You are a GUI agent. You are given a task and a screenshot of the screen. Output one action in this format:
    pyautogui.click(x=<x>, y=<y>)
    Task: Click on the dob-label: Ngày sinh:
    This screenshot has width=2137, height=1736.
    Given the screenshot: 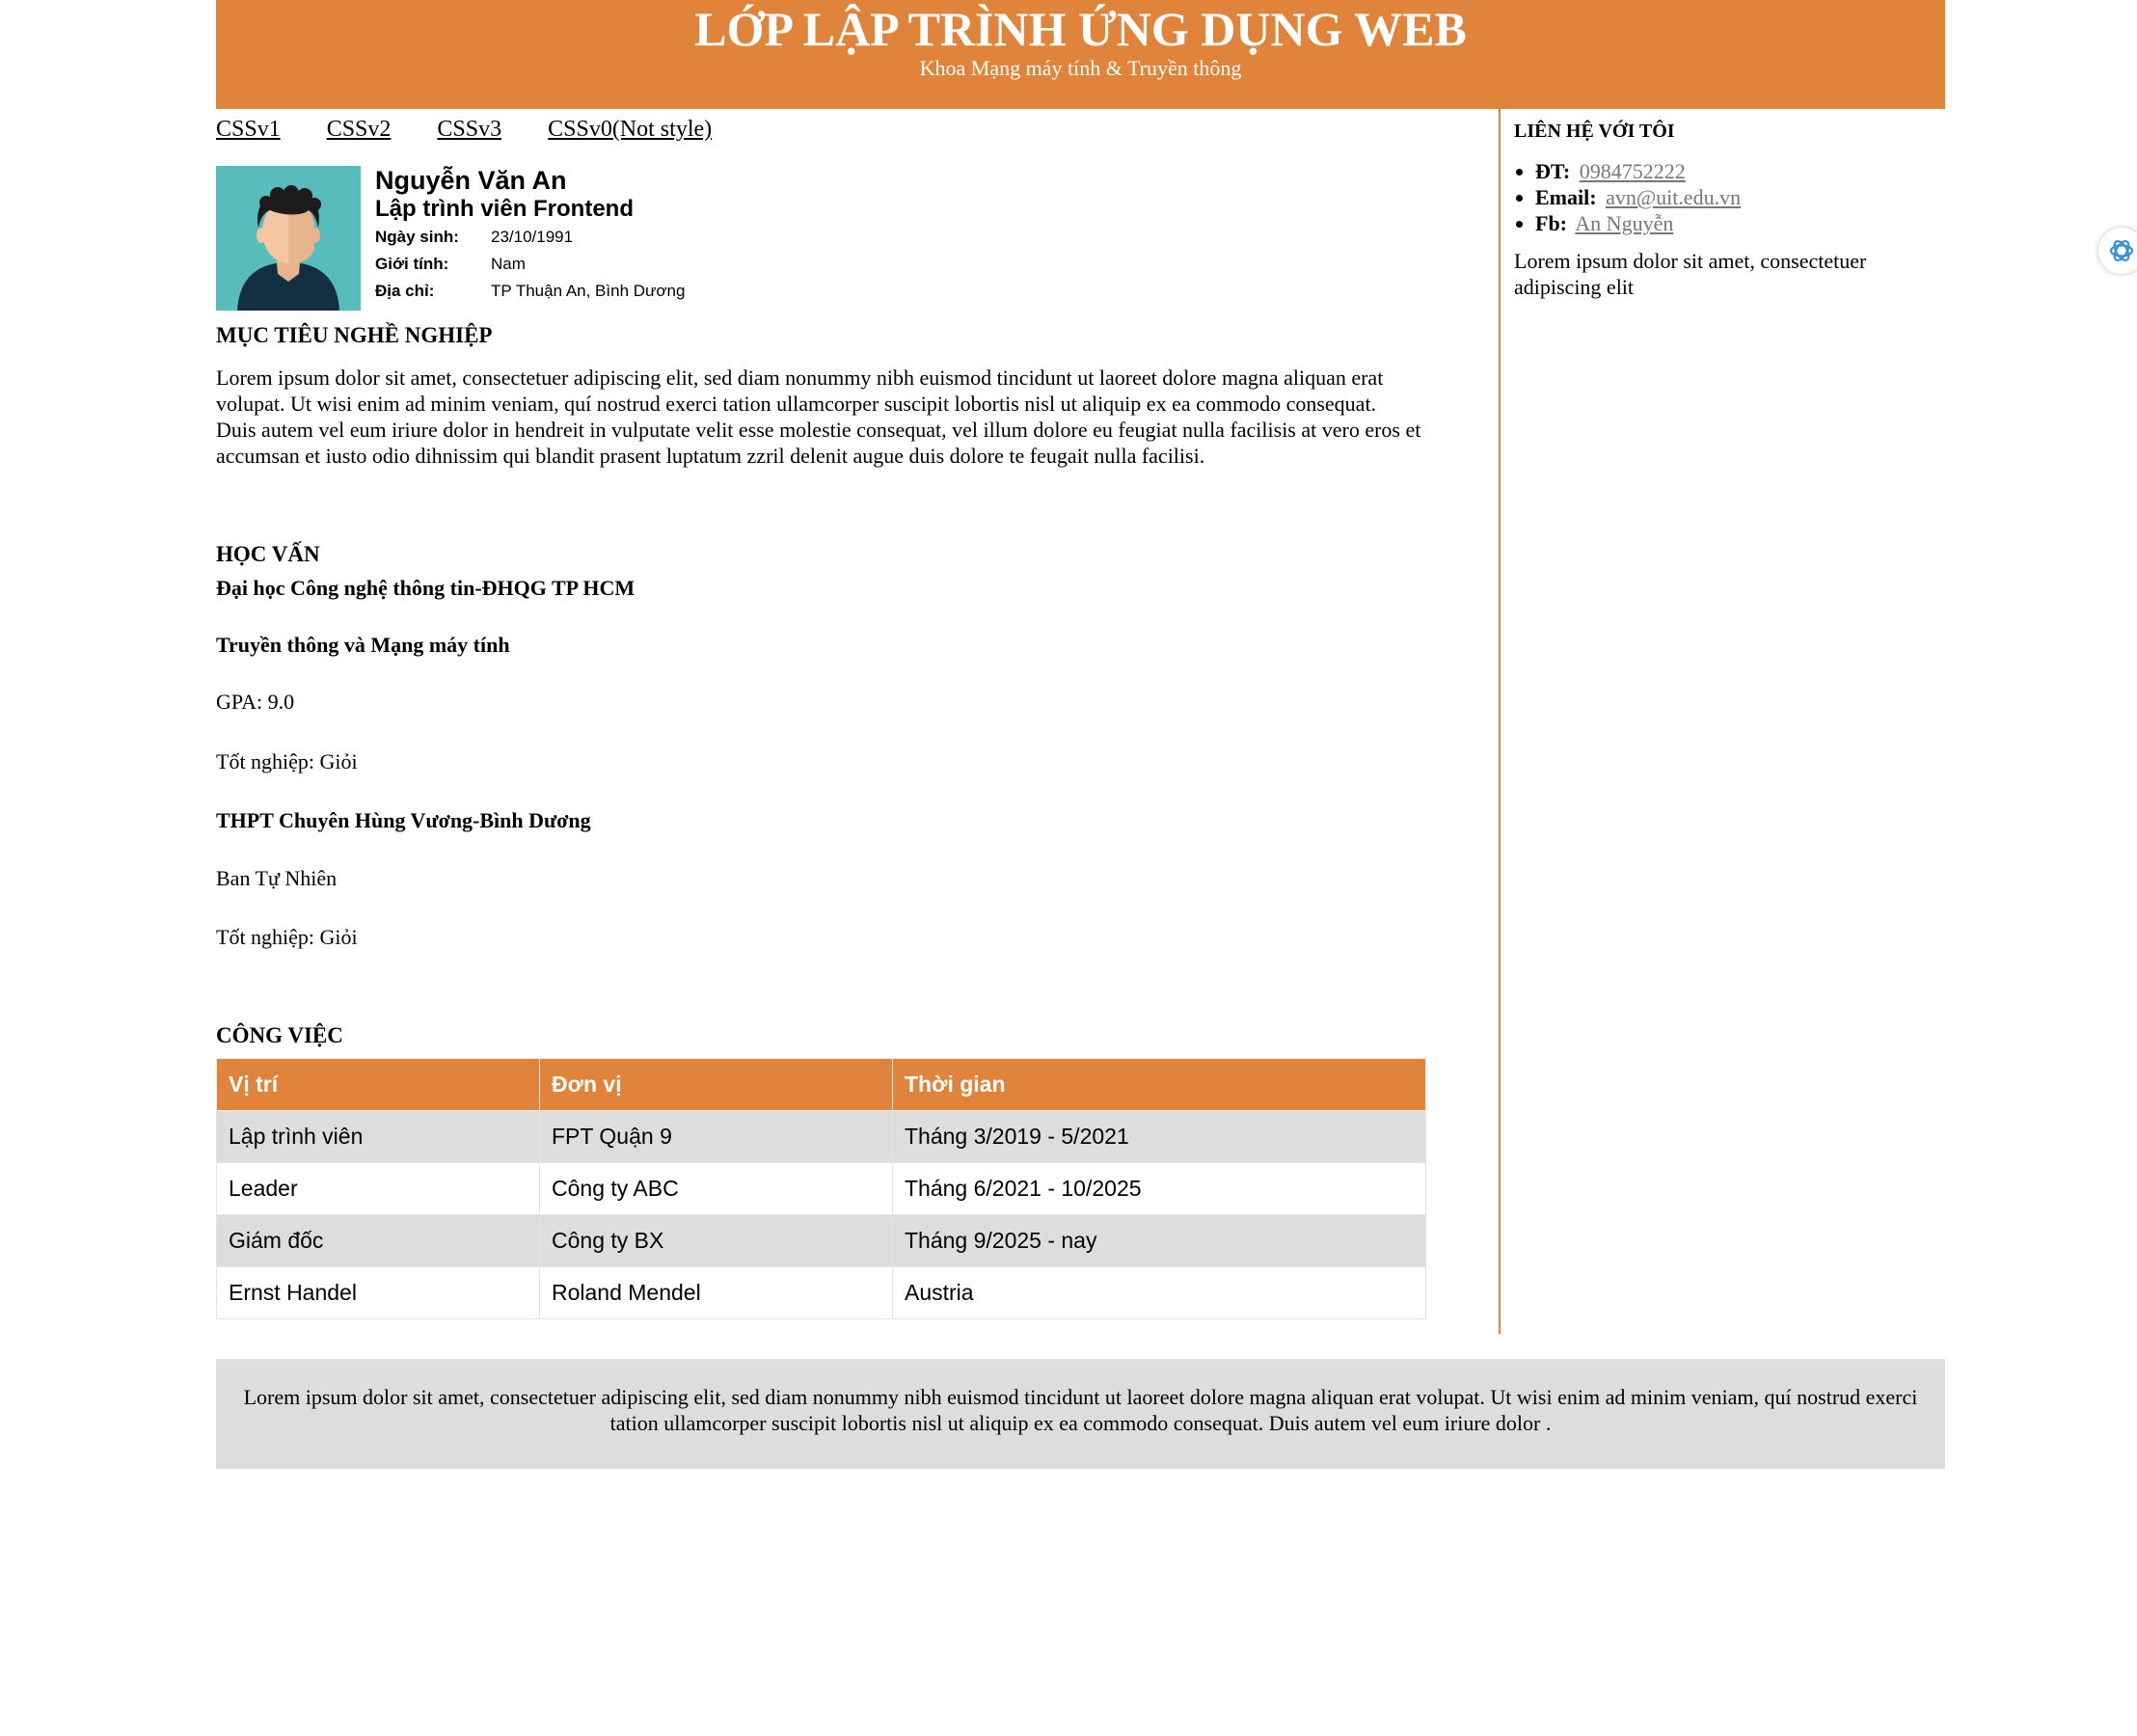 What is the action you would take?
    pyautogui.click(x=417, y=237)
    